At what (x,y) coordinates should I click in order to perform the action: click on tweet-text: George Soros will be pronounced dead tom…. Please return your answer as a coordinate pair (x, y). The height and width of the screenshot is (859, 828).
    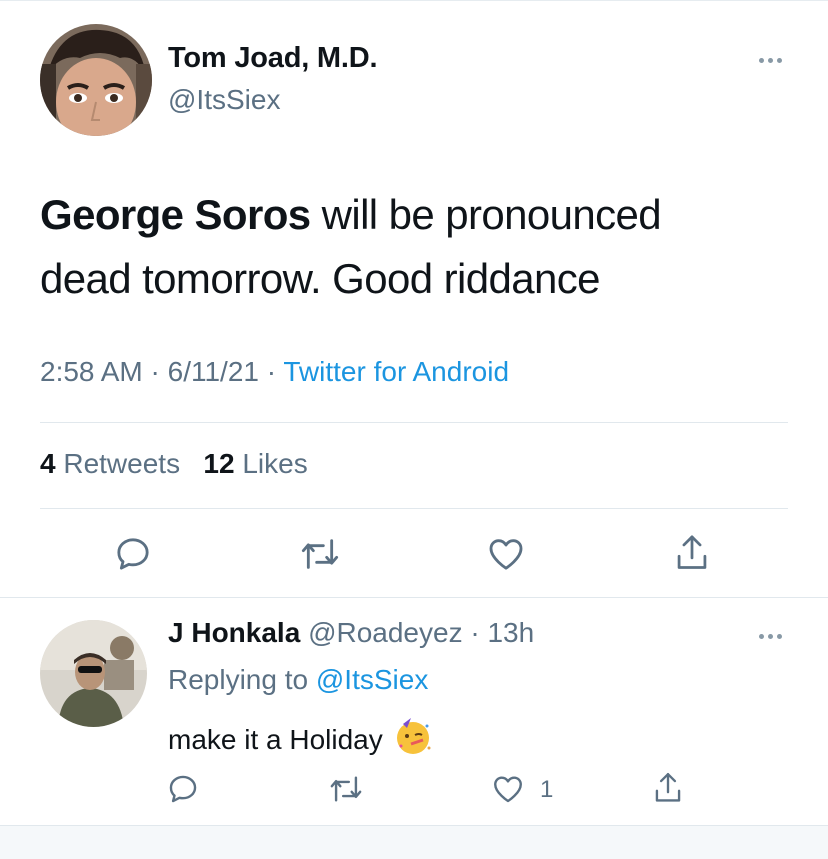
    Looking at the image, I should click on (410, 247).